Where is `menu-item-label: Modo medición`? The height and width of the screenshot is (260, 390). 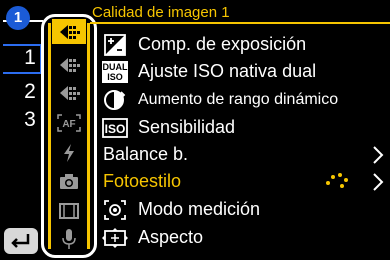 menu-item-label: Modo medición is located at coordinates (199, 209).